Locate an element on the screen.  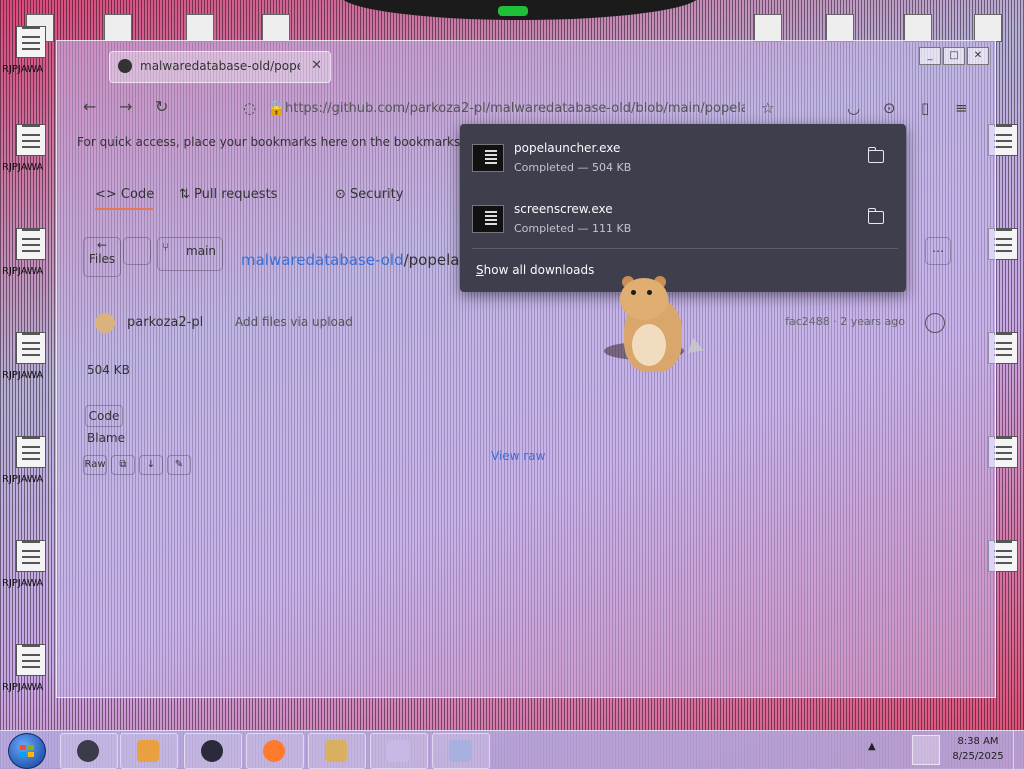
branch-selector: ⑂ main is located at coordinates (190, 254).